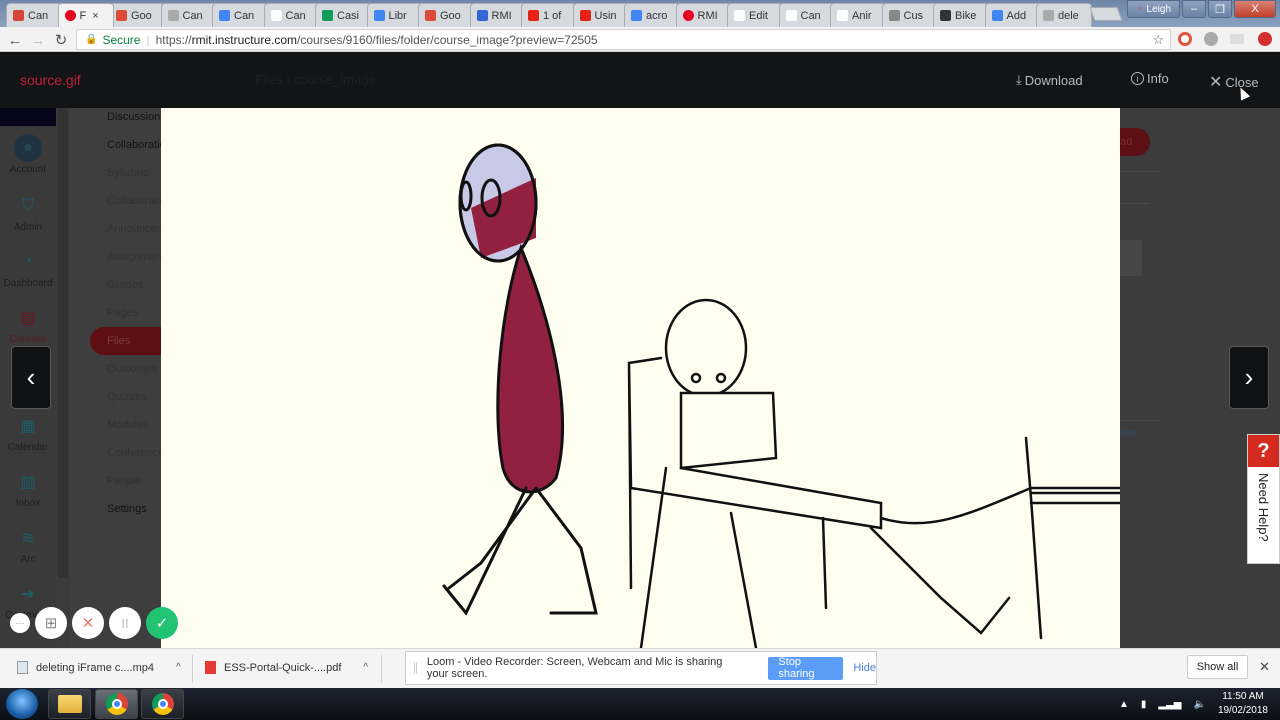  I want to click on browser-tab: Casi, so click(343, 15).